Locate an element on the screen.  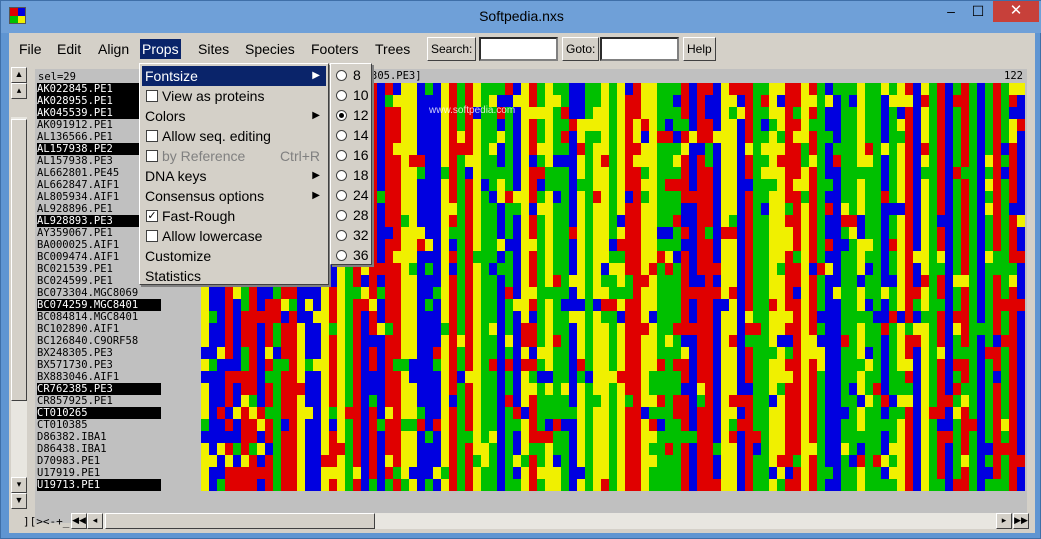
sequence-name-row: BC084814.MGC8401 is located at coordinates (99, 317).